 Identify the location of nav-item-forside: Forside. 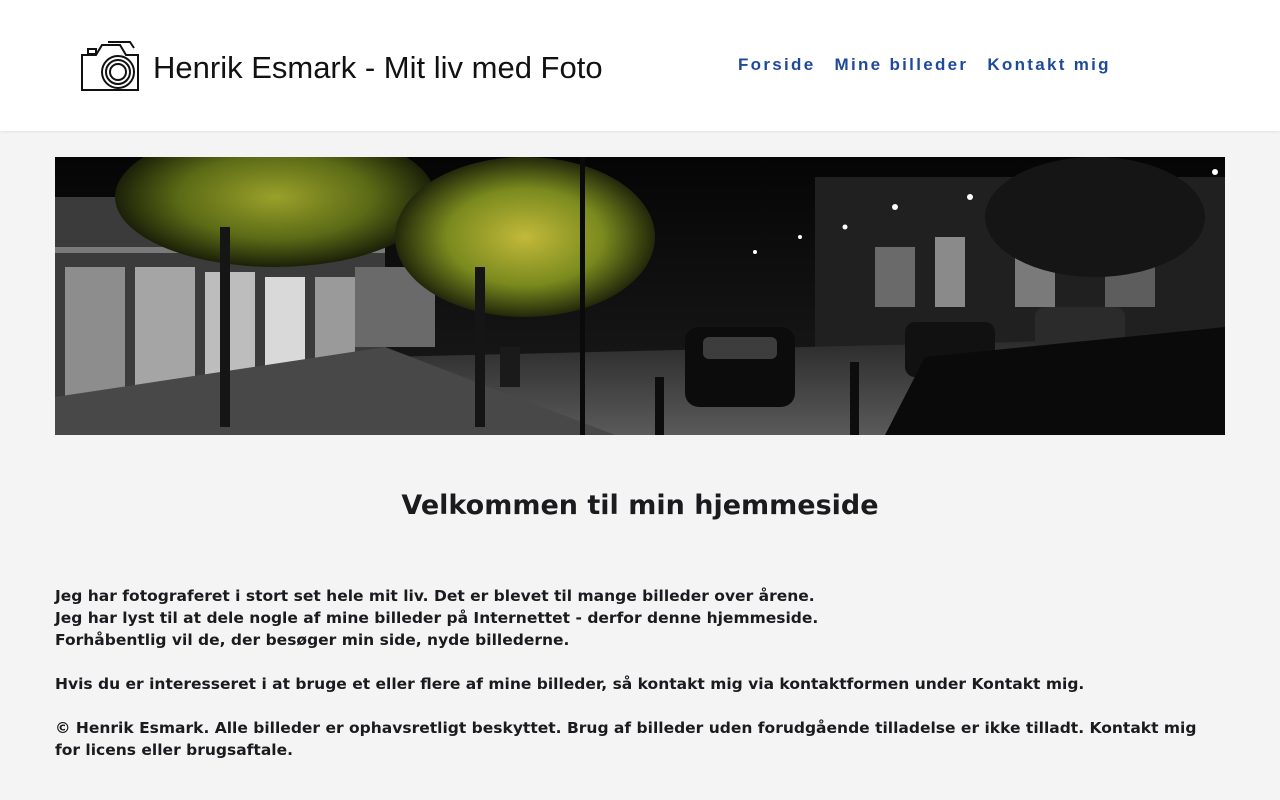
(777, 65).